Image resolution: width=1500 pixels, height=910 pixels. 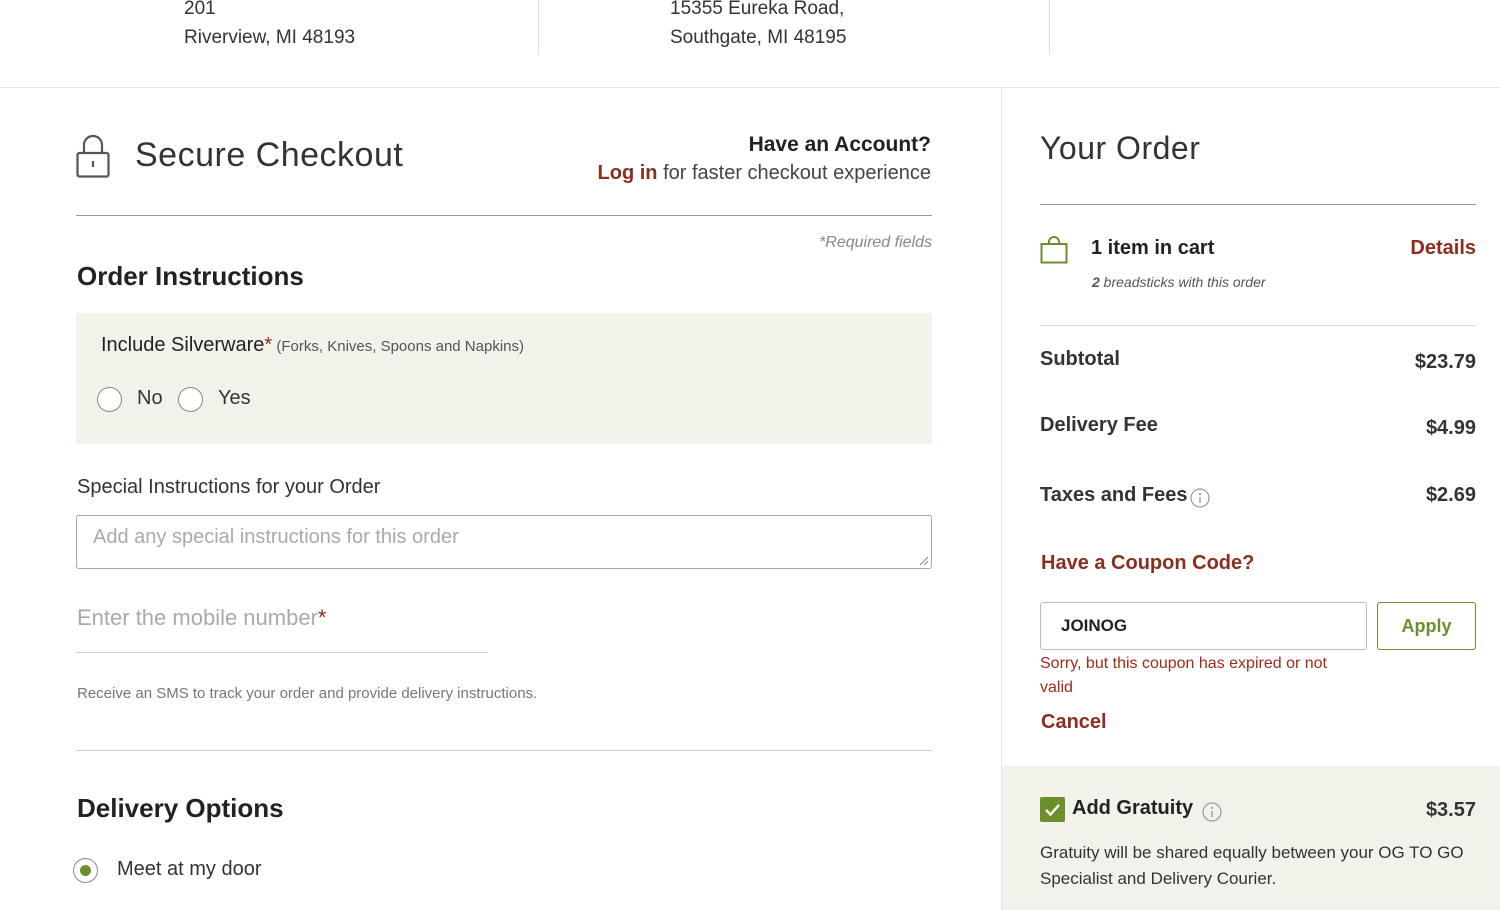 I want to click on required-fields-note: *Required fields, so click(x=875, y=242).